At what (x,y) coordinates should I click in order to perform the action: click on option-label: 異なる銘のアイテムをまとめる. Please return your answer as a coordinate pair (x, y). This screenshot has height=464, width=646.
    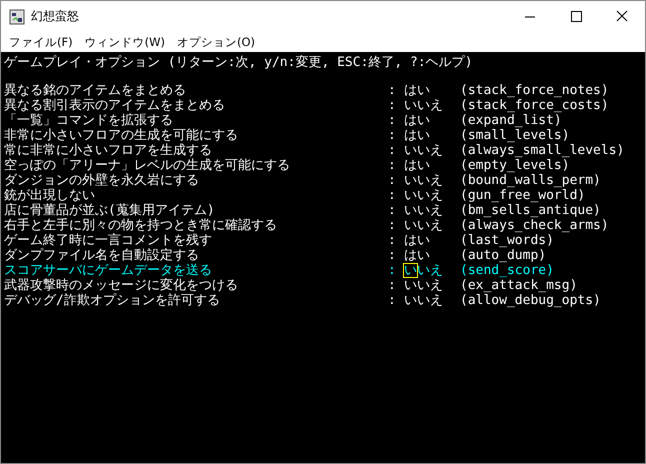
    Looking at the image, I should click on (196, 90).